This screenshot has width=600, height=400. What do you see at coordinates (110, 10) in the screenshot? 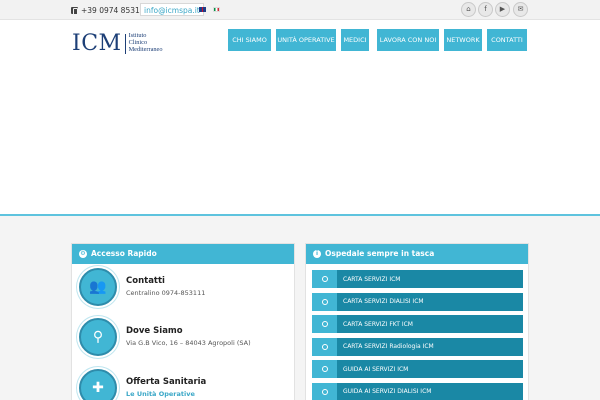
I see `phone-info: +39 0974 853116` at bounding box center [110, 10].